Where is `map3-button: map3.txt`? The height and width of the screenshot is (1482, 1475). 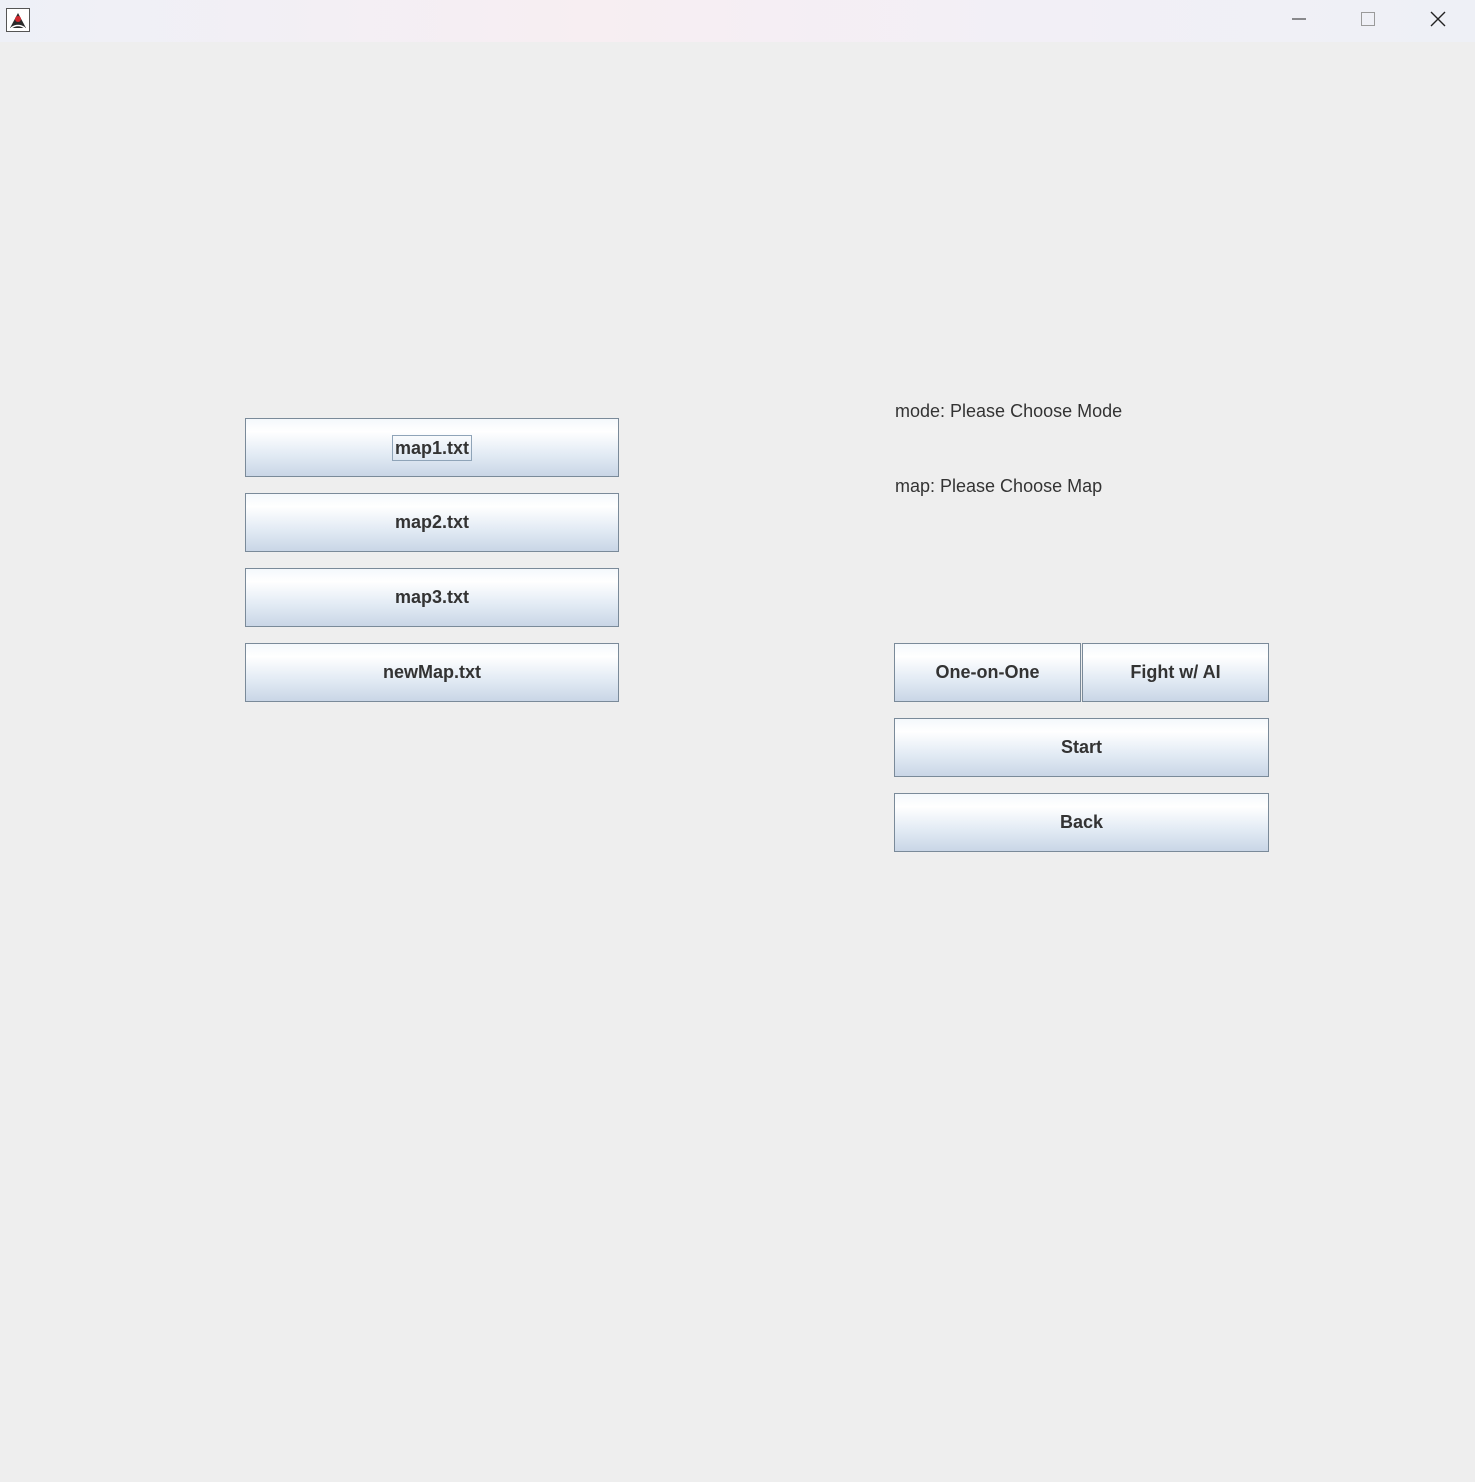 map3-button: map3.txt is located at coordinates (432, 597).